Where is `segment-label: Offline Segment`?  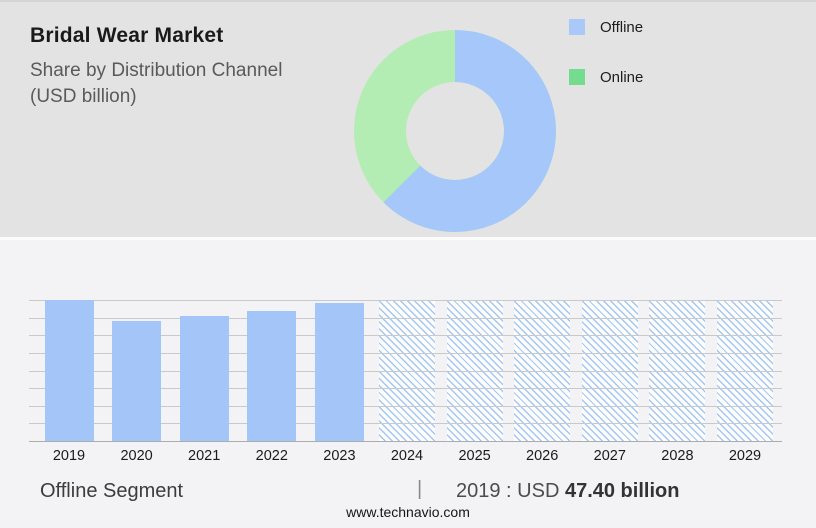
segment-label: Offline Segment is located at coordinates (112, 491).